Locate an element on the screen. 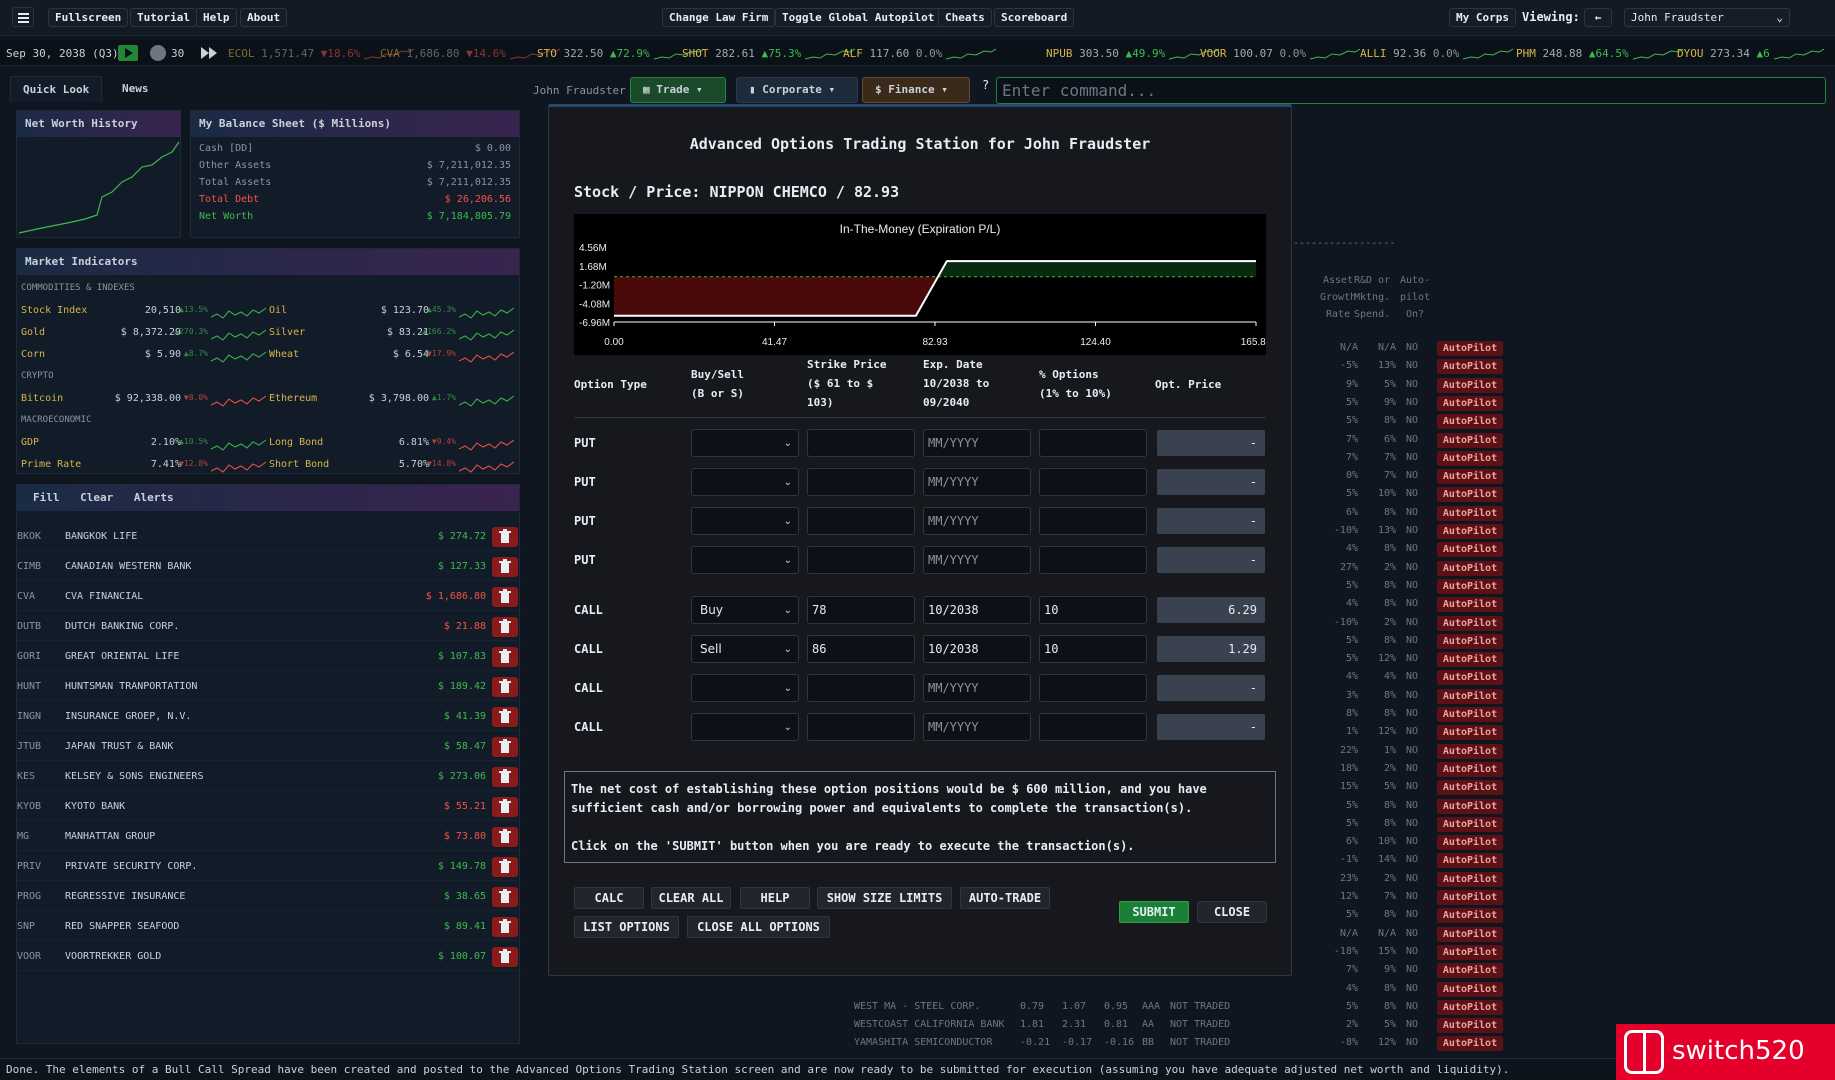 Image resolution: width=1835 pixels, height=1080 pixels. holding-row: PROG REGRESSIVE INSURANCE $ 38.65 is located at coordinates (269, 897).